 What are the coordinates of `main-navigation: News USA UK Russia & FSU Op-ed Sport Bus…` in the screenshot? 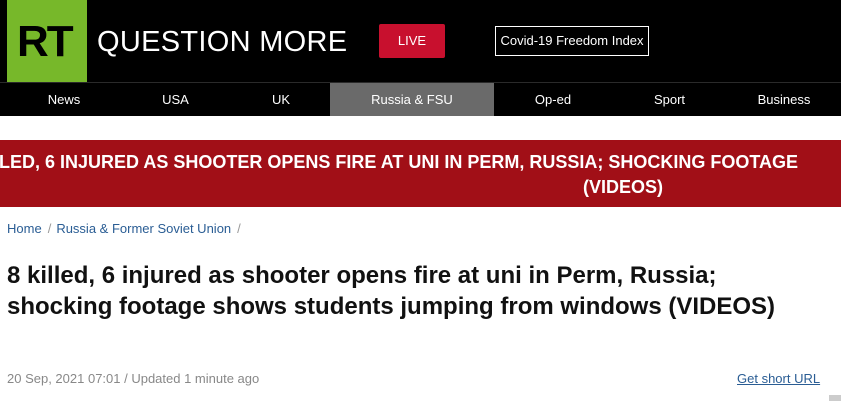 It's located at (420, 99).